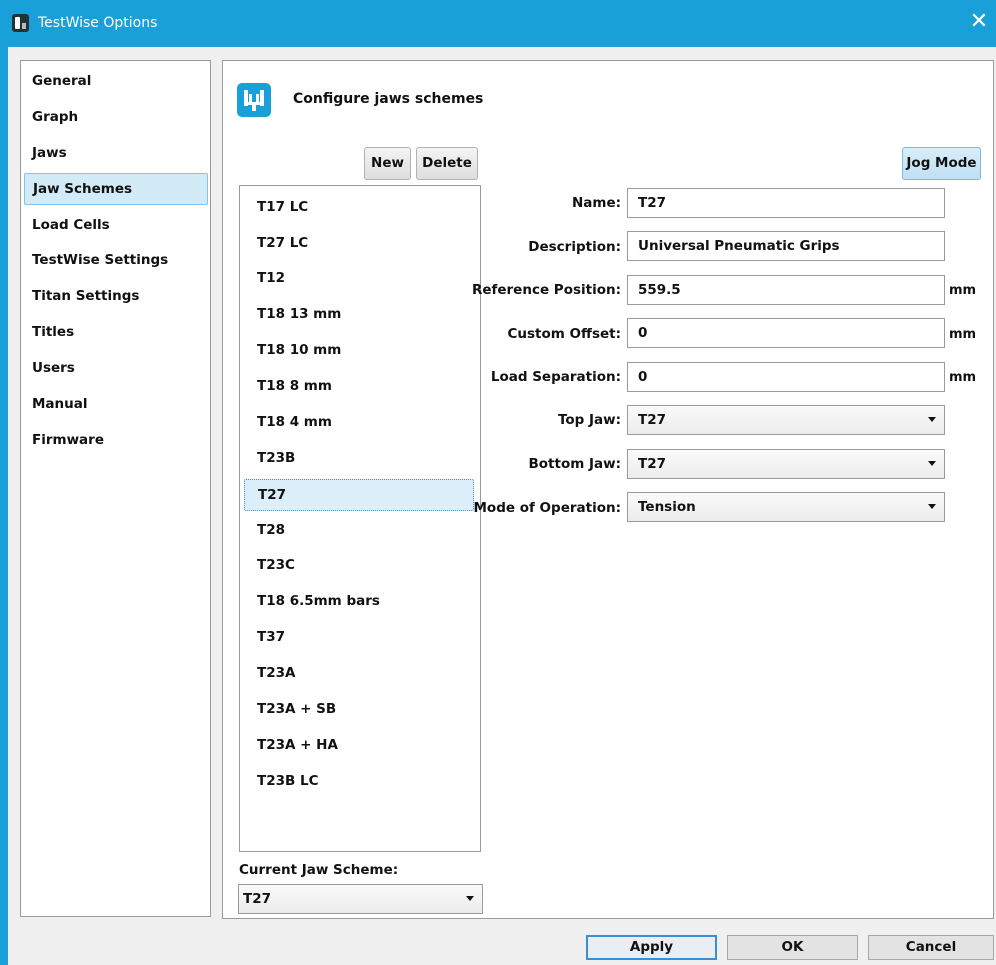 This screenshot has height=965, width=996. Describe the element at coordinates (319, 870) in the screenshot. I see `current-jaw-scheme-label: Current Jaw Scheme:` at that location.